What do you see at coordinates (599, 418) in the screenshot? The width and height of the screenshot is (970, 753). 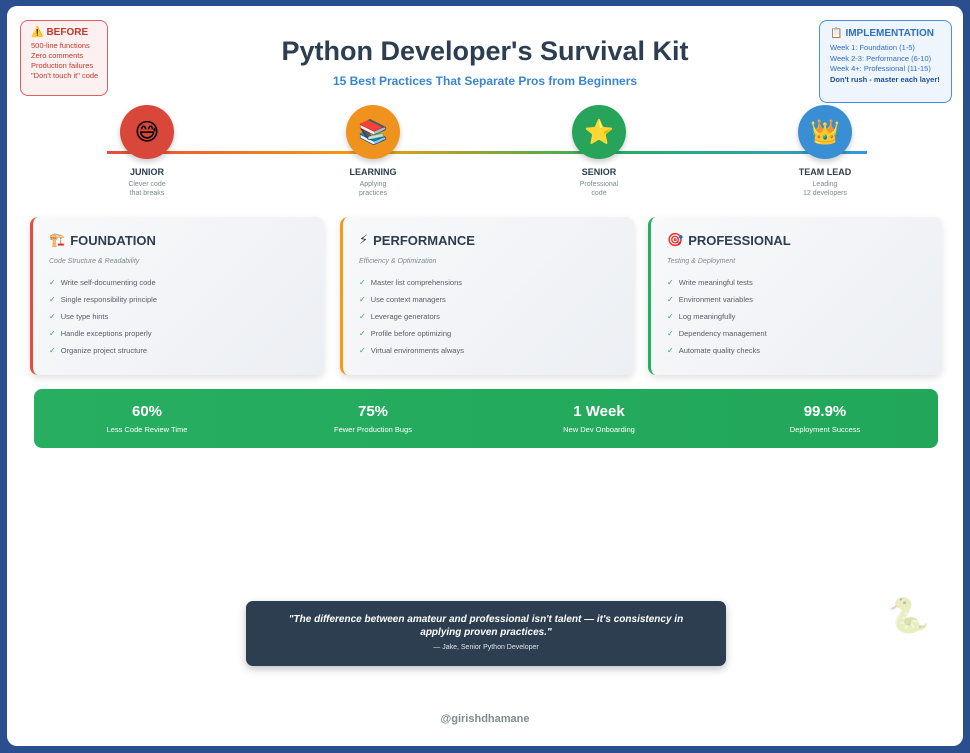 I see `stat-onboarding: 1 Week New Dev Onboarding` at bounding box center [599, 418].